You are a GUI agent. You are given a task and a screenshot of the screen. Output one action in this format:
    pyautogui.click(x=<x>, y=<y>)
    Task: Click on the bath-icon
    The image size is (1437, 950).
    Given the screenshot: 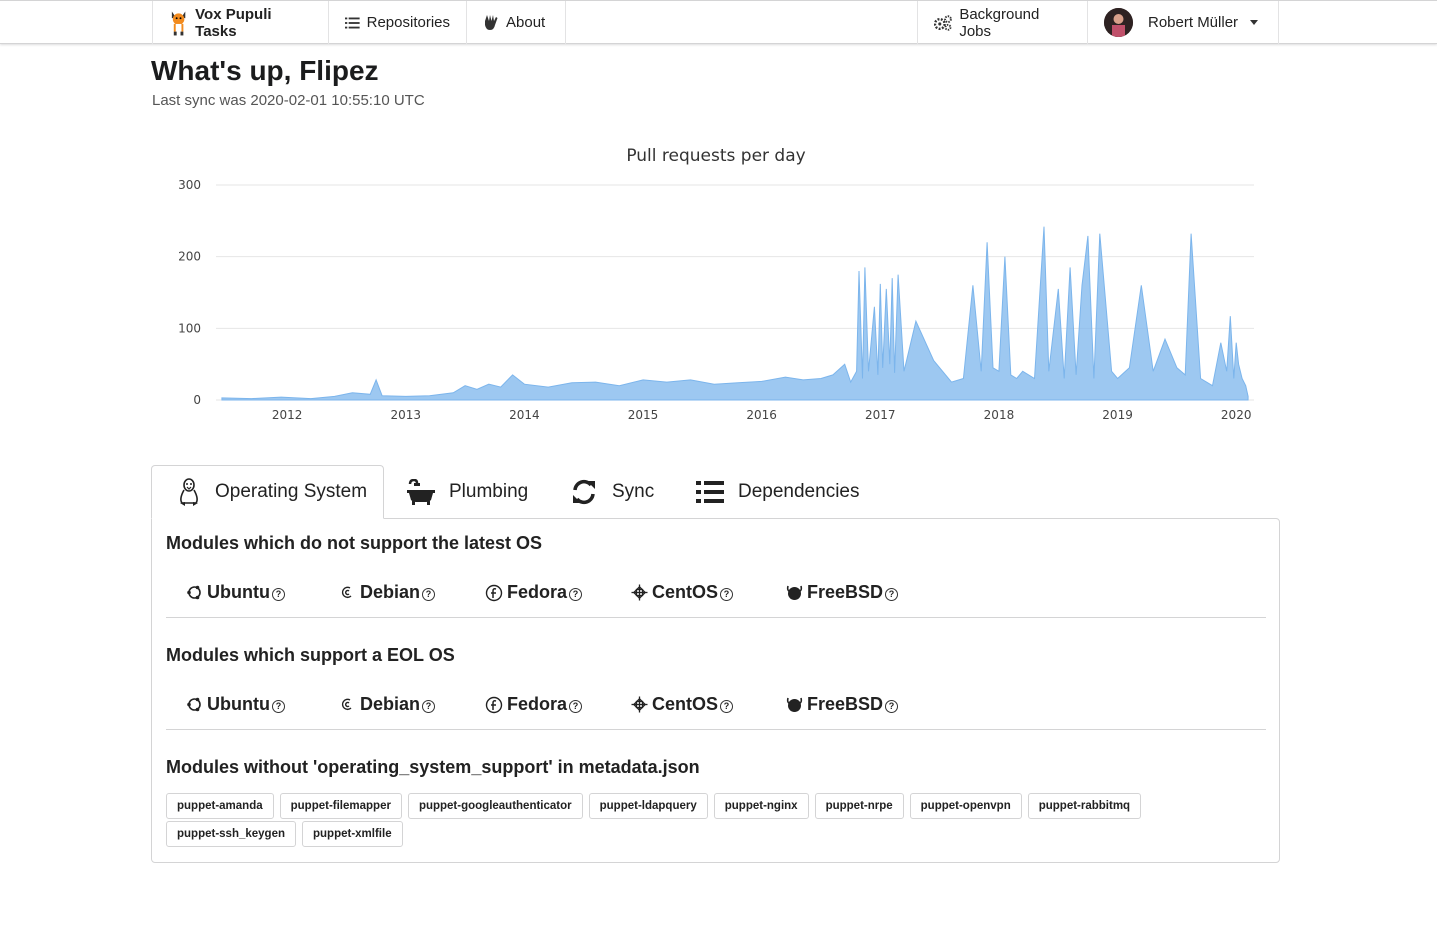 What is the action you would take?
    pyautogui.click(x=421, y=492)
    